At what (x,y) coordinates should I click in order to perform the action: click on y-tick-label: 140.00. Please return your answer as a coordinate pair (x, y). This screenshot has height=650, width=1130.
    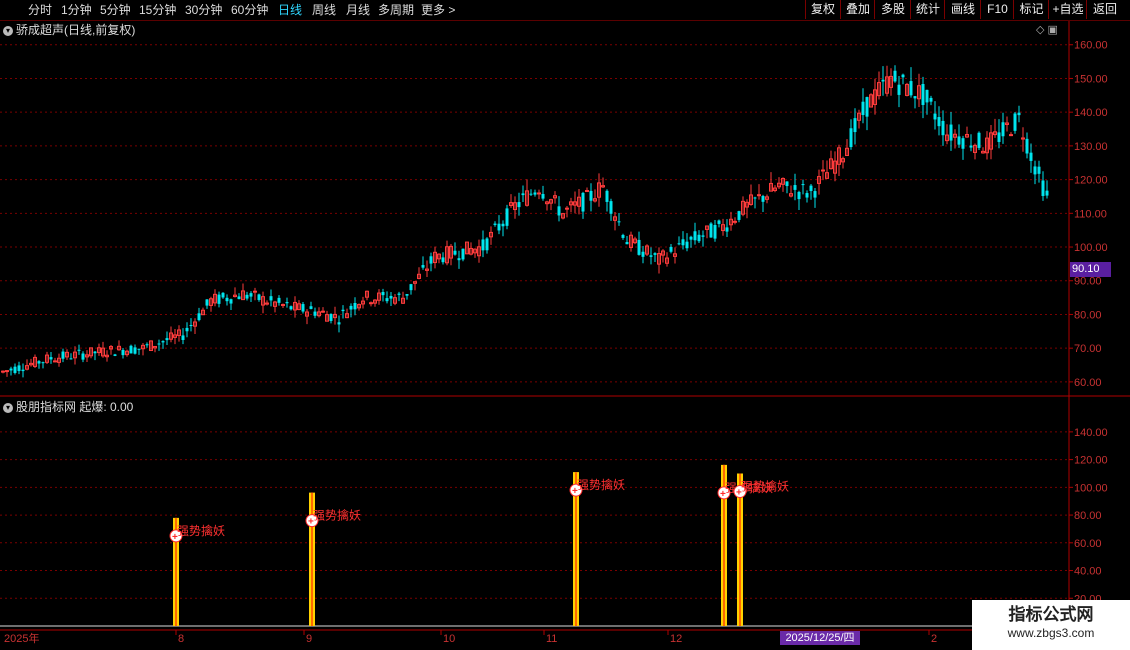
    Looking at the image, I should click on (1091, 113).